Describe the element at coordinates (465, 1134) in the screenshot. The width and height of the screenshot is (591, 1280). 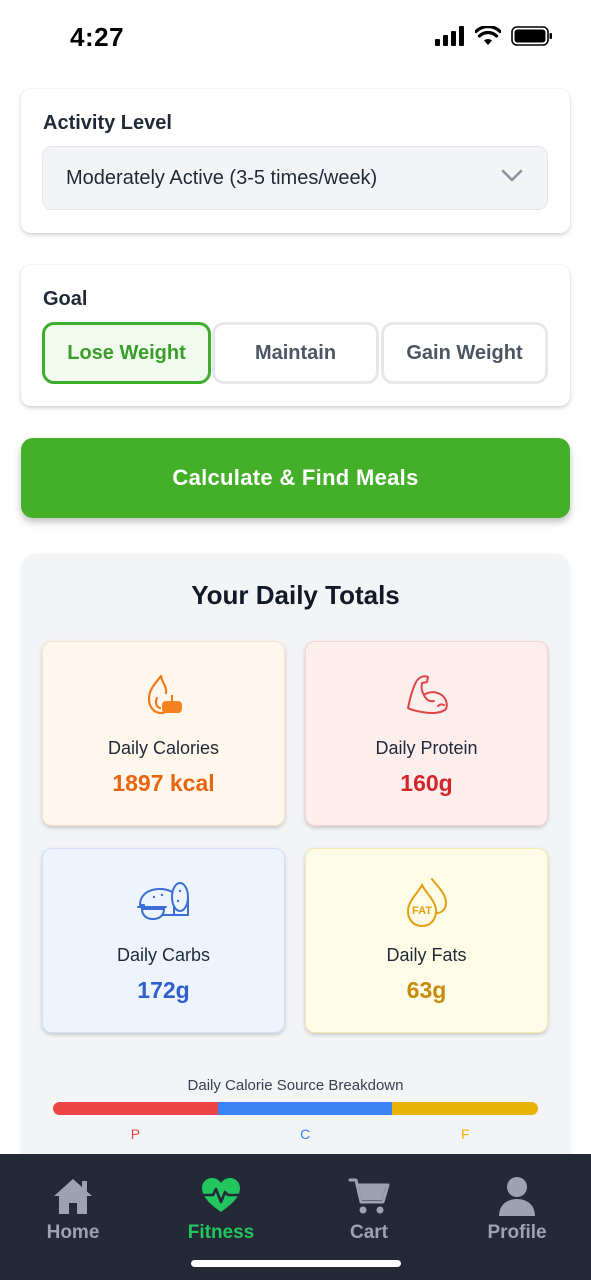
I see `breakdown-label-f: F` at that location.